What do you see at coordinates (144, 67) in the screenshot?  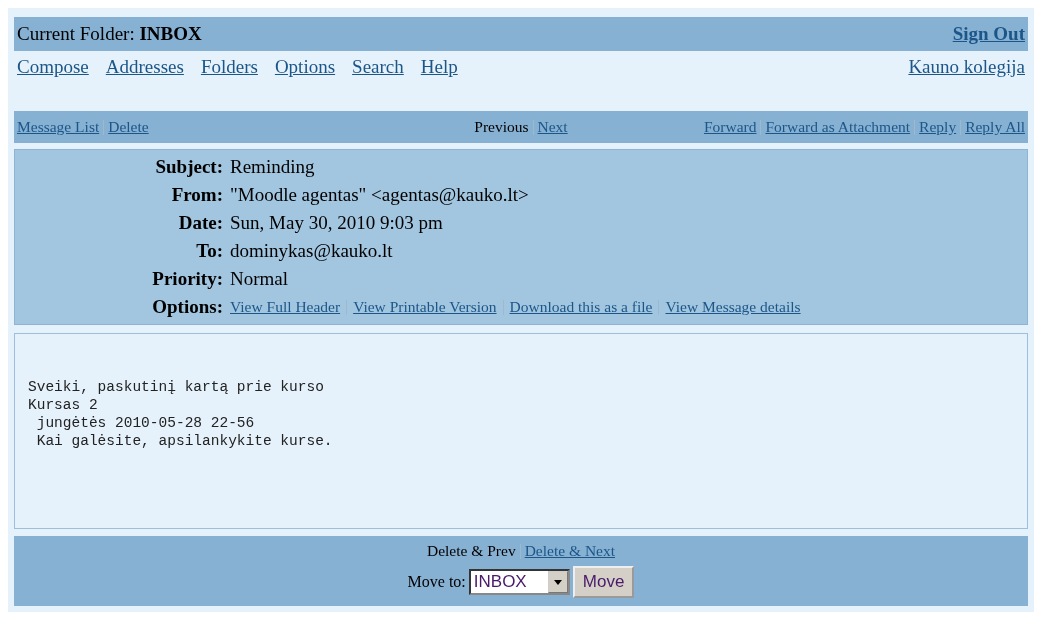 I see `menu-link: Addresses` at bounding box center [144, 67].